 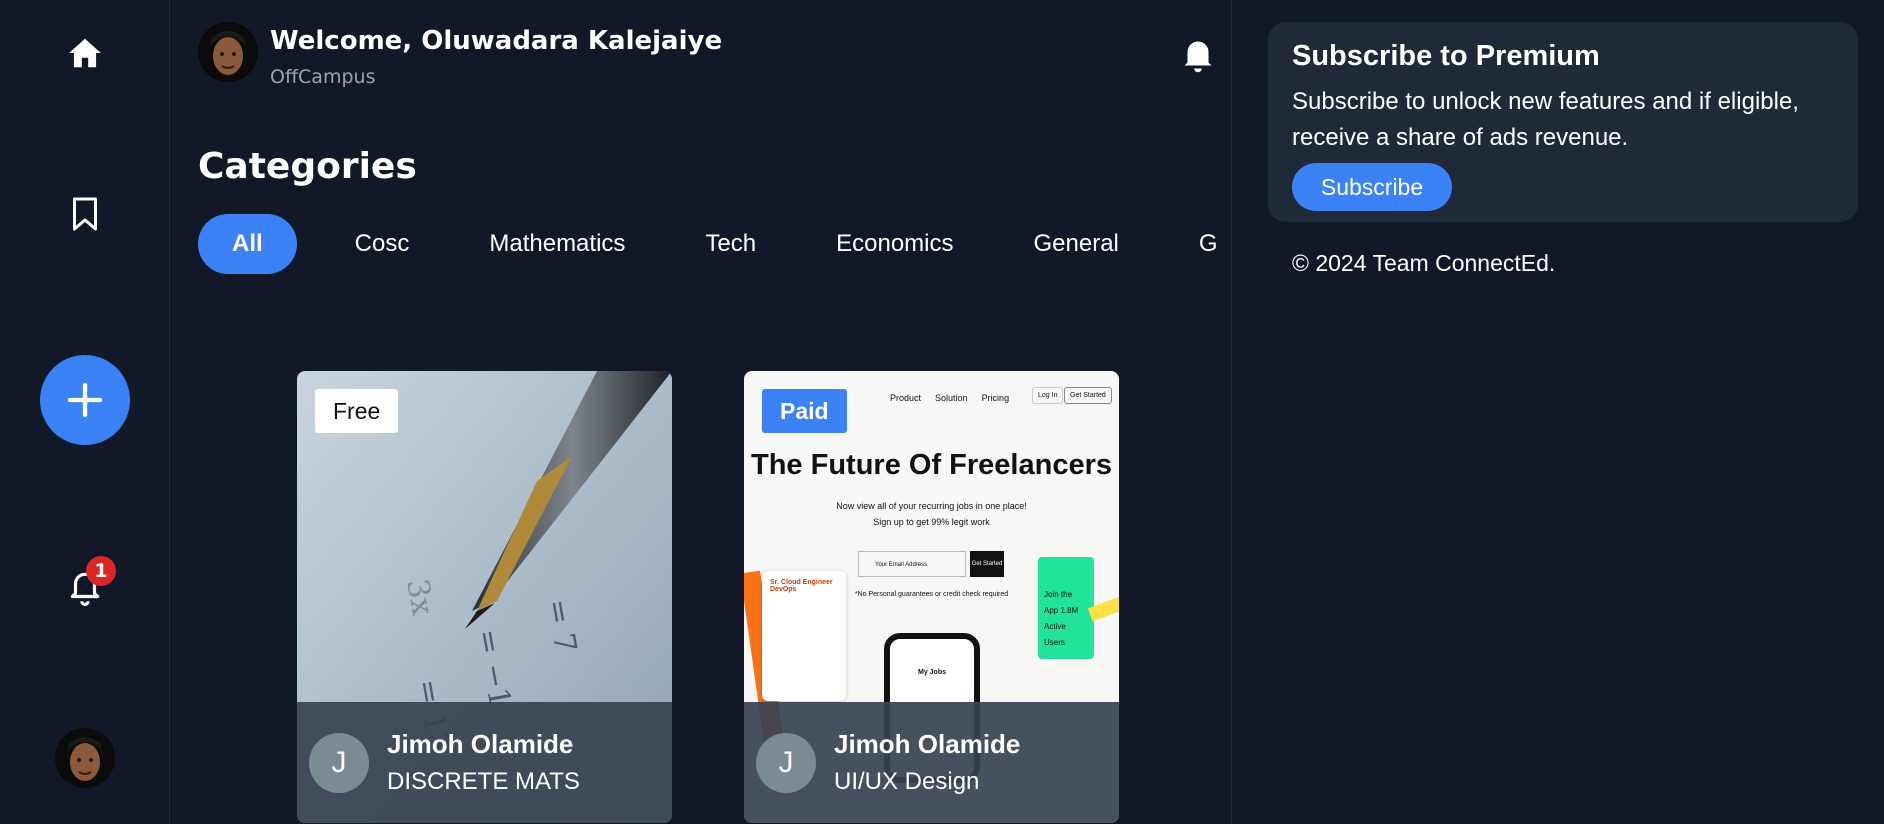 What do you see at coordinates (357, 411) in the screenshot?
I see `free-tag: Free` at bounding box center [357, 411].